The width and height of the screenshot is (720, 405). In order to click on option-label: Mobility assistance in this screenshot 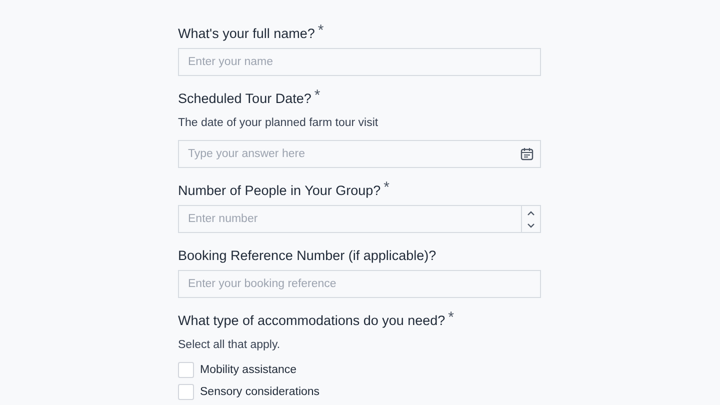, I will do `click(248, 370)`.